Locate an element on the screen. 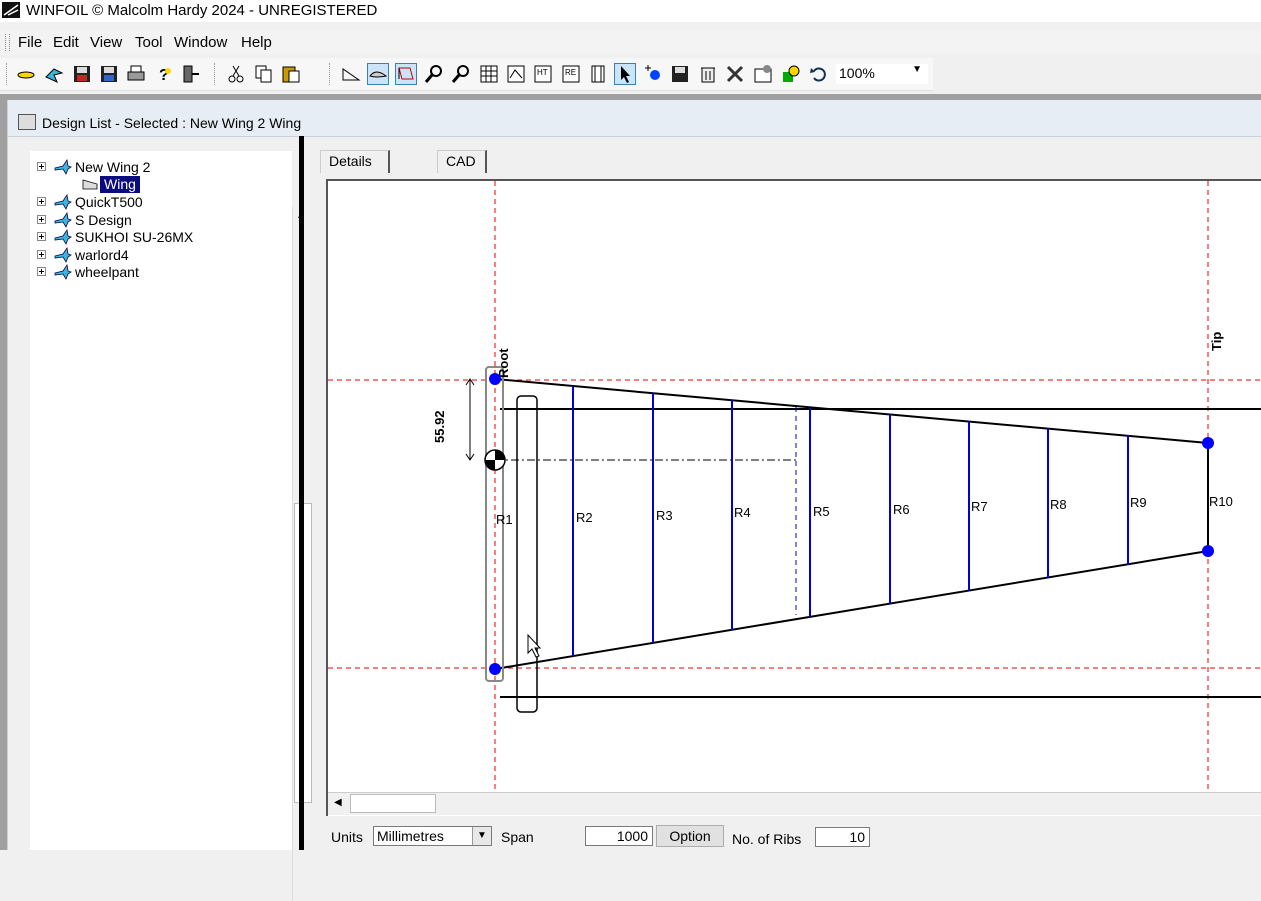 The height and width of the screenshot is (901, 1261). menu-view: View is located at coordinates (106, 42).